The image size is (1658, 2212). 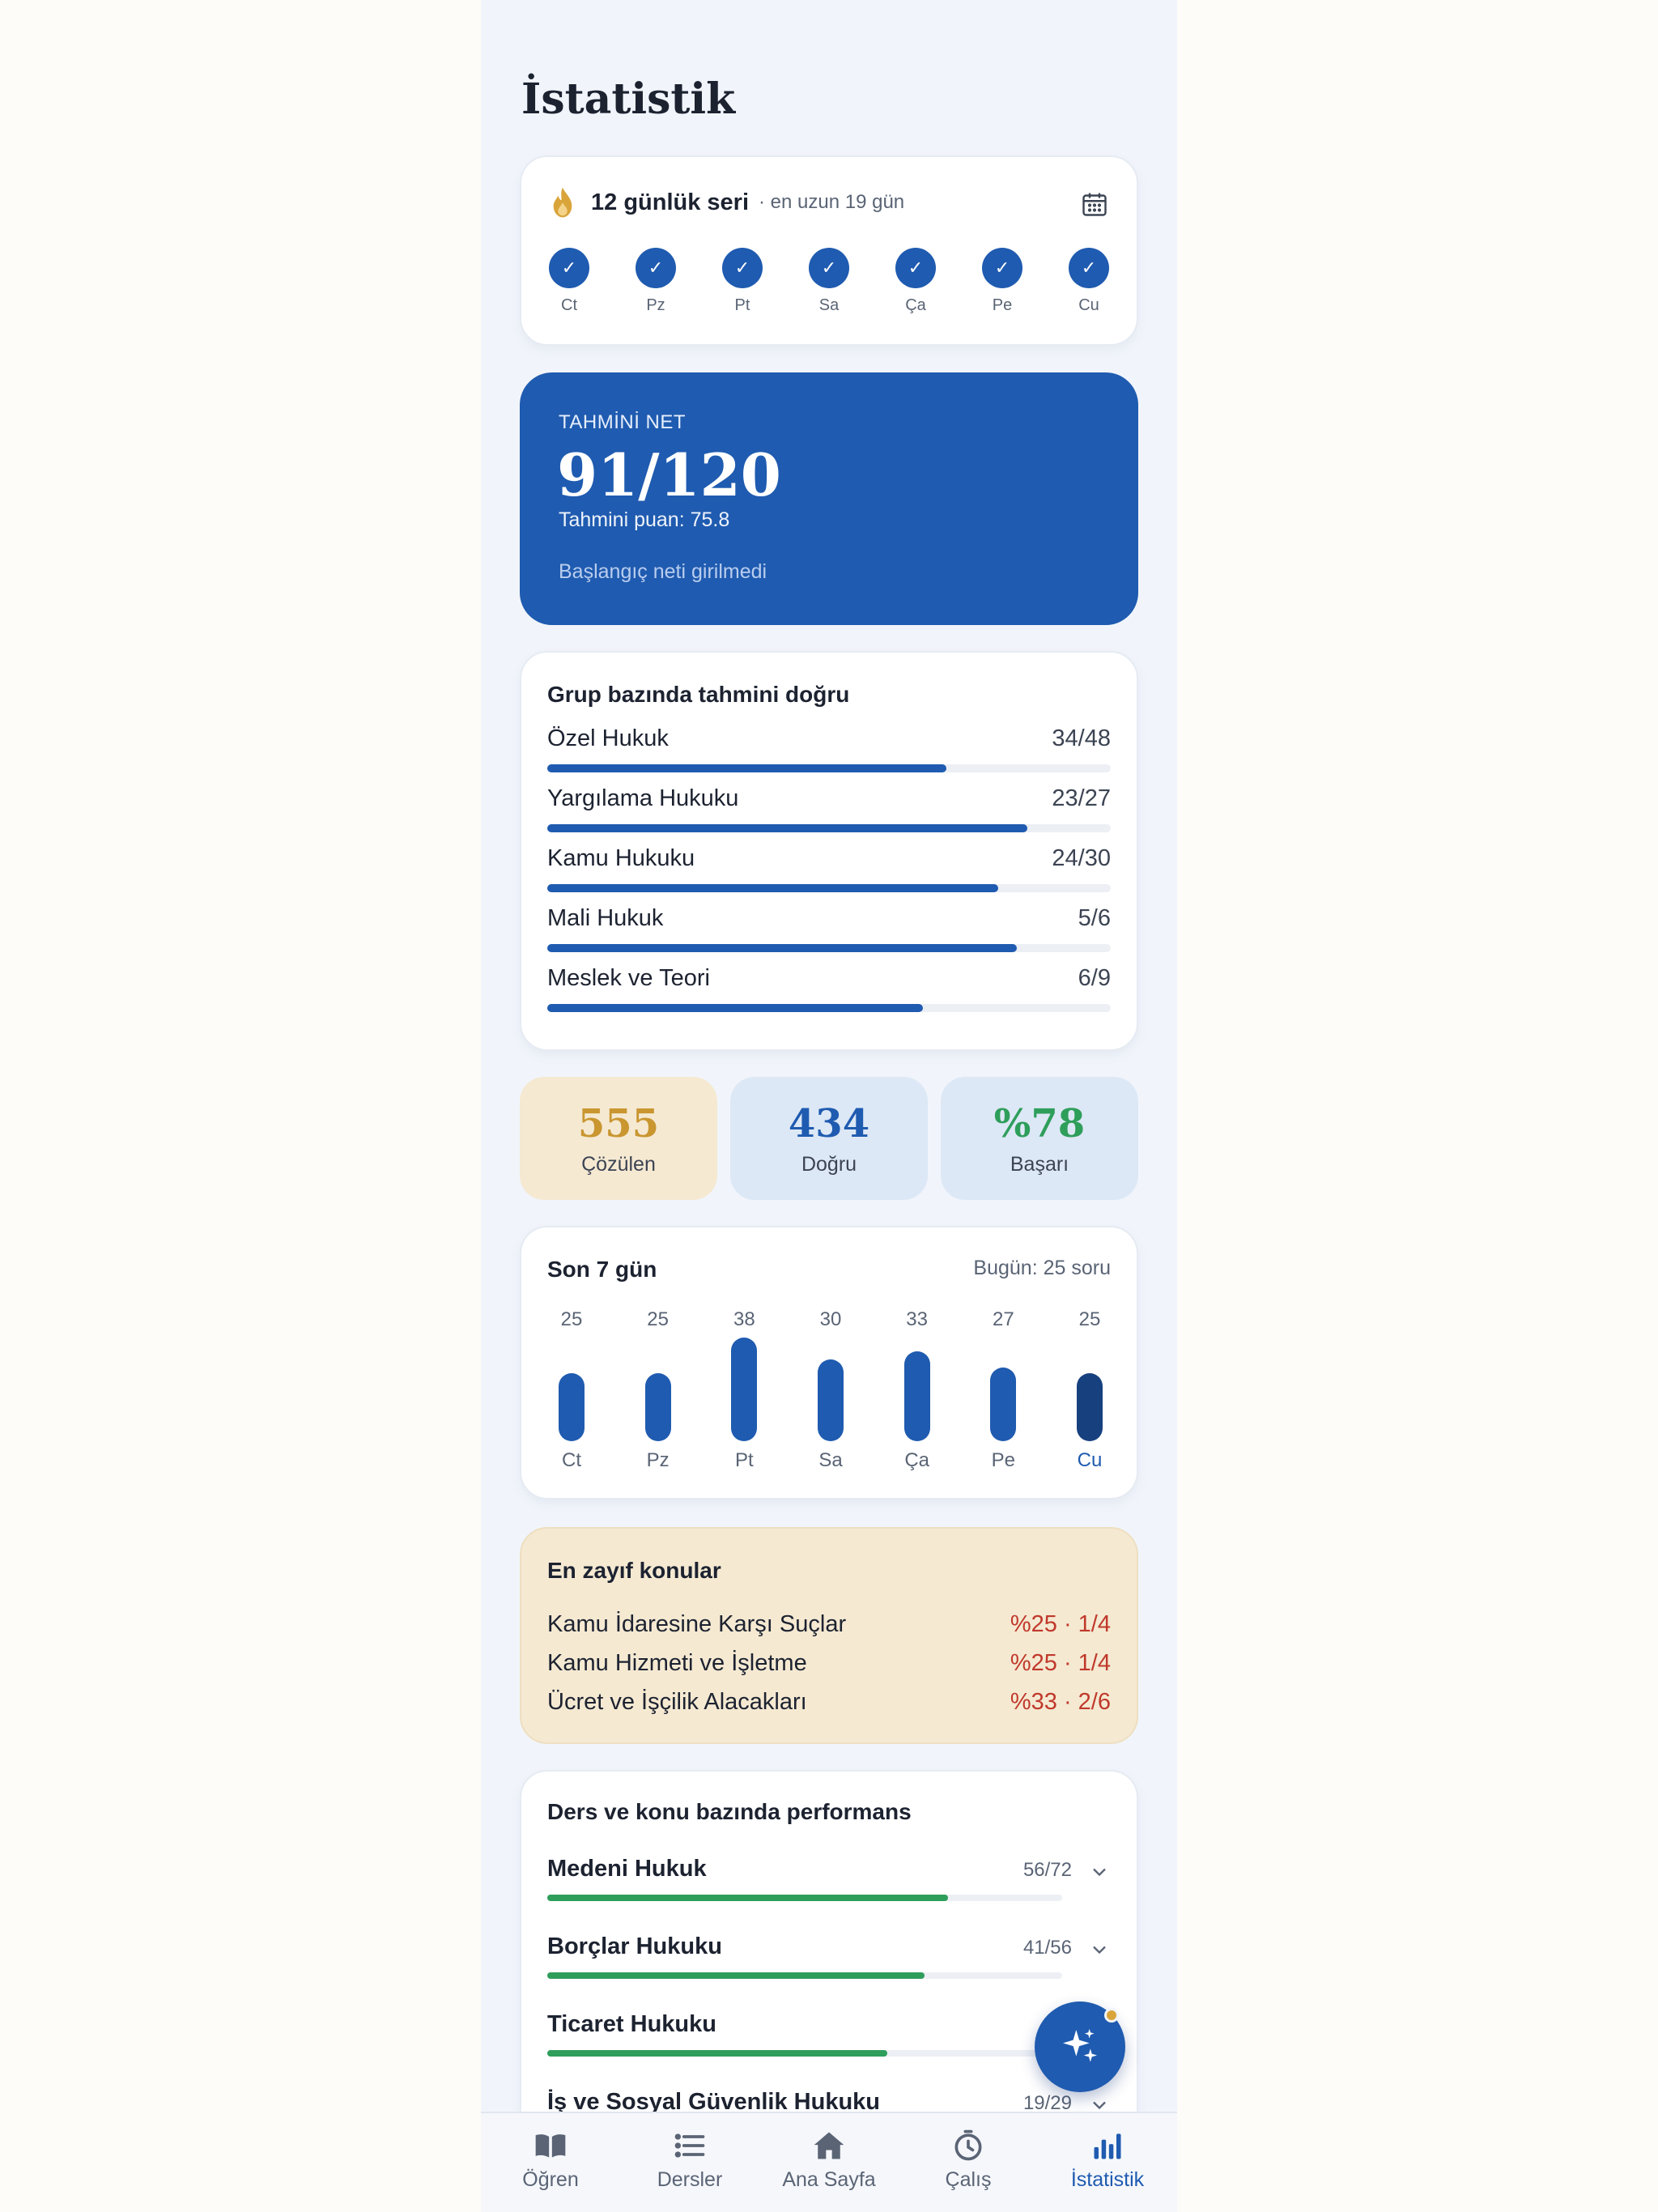 I want to click on bar-column: 38 Pt, so click(x=744, y=1398).